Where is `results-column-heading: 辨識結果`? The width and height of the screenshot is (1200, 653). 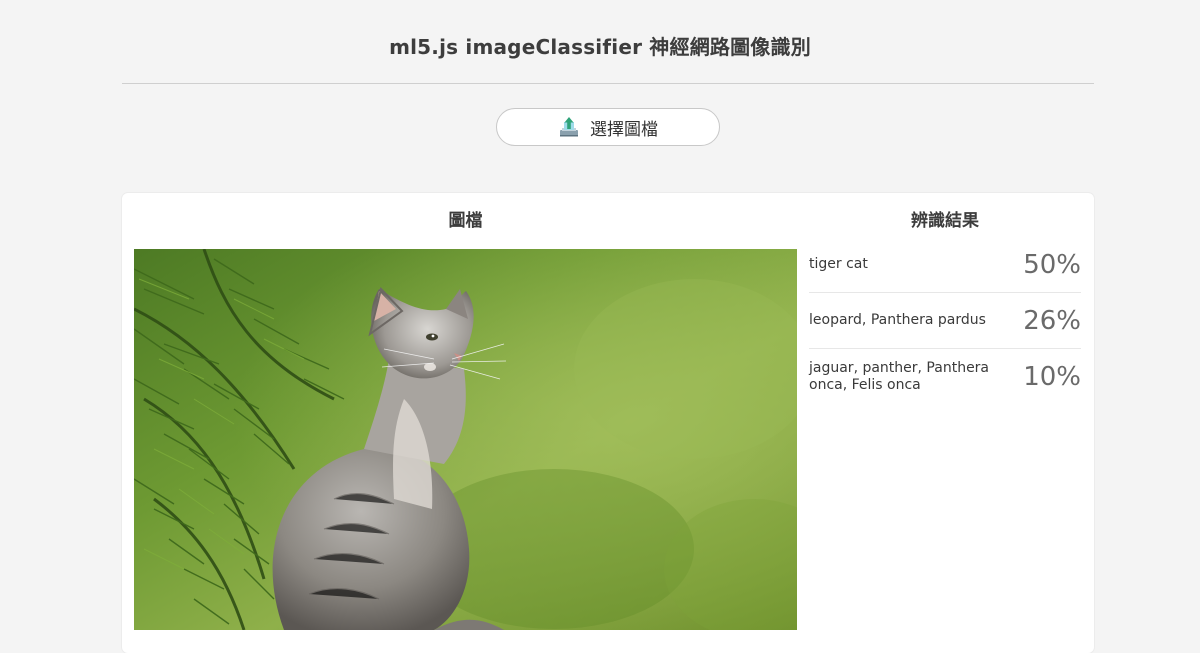
results-column-heading: 辨識結果 is located at coordinates (945, 221).